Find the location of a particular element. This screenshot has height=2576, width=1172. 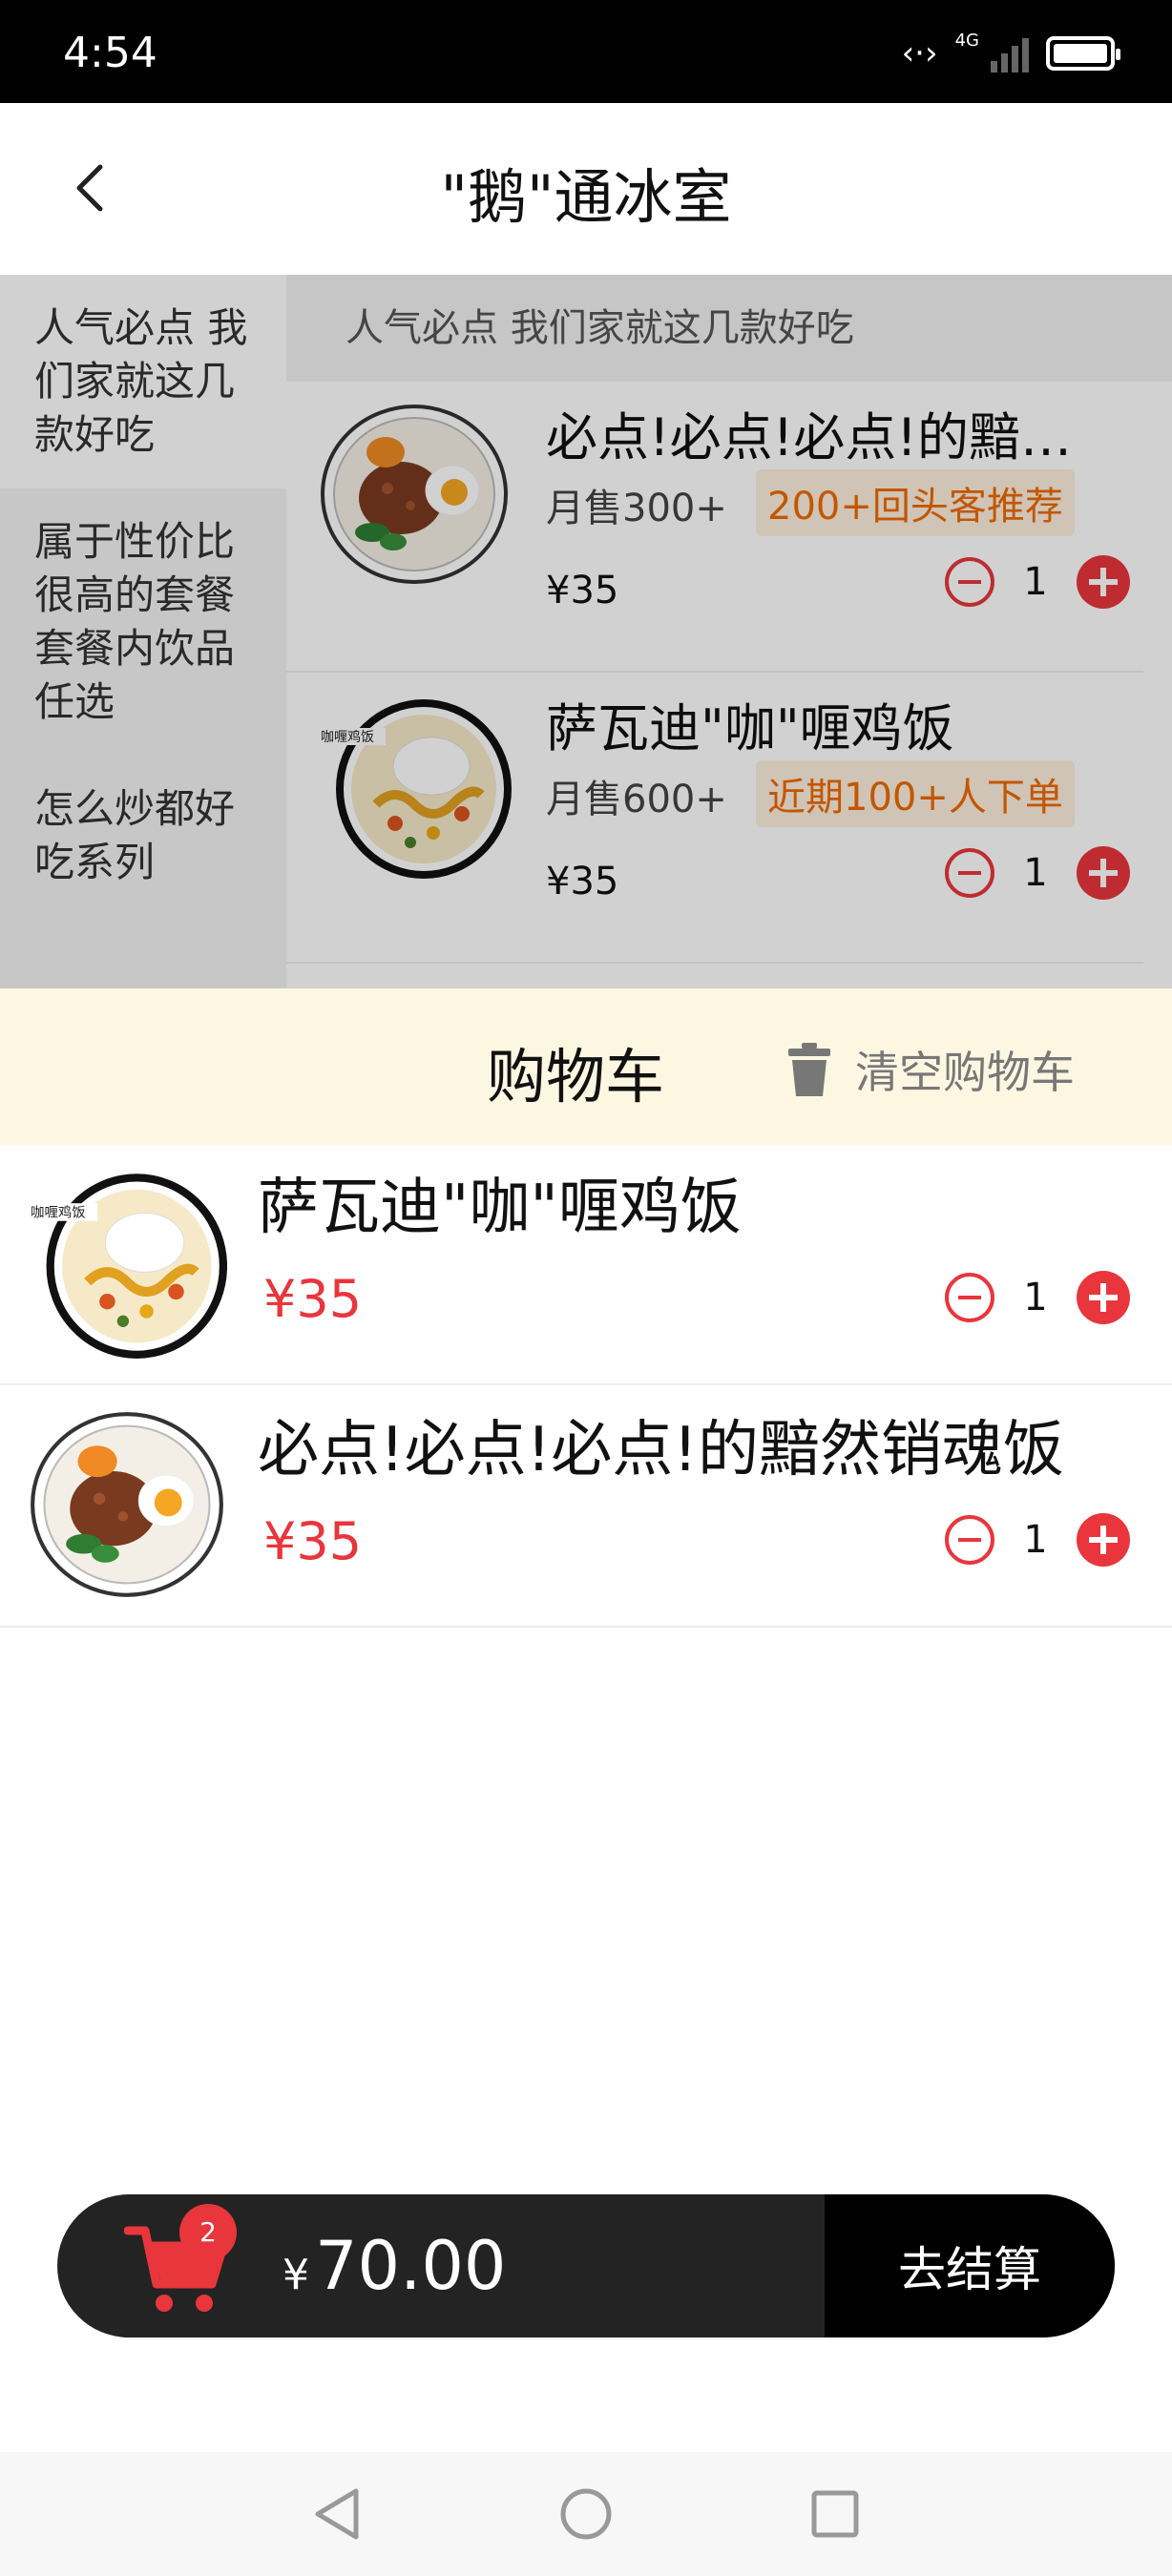

nav-home-button is located at coordinates (586, 2514).